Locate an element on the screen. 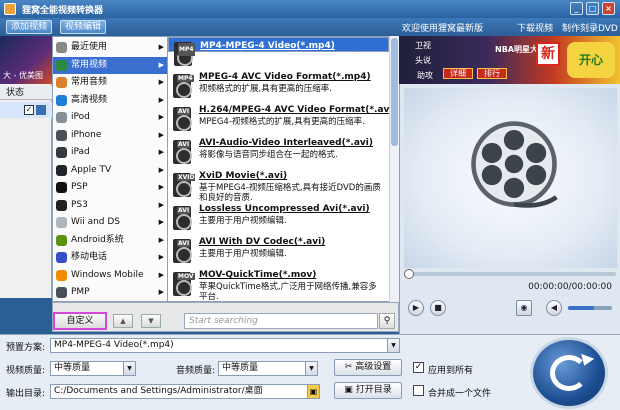 The width and height of the screenshot is (620, 410). category-item: 常用视频 ▶ is located at coordinates (110, 65).